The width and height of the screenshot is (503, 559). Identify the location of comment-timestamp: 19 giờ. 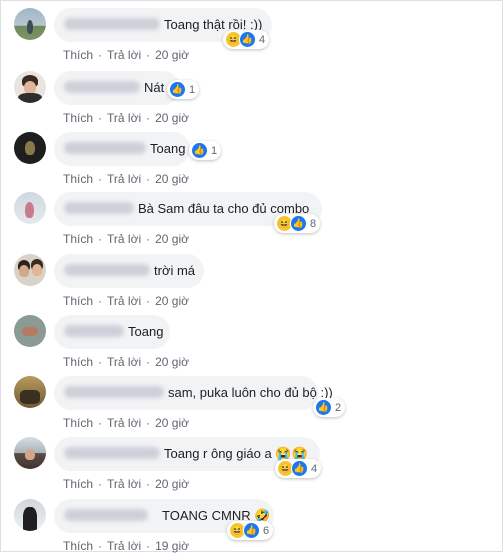
(172, 546).